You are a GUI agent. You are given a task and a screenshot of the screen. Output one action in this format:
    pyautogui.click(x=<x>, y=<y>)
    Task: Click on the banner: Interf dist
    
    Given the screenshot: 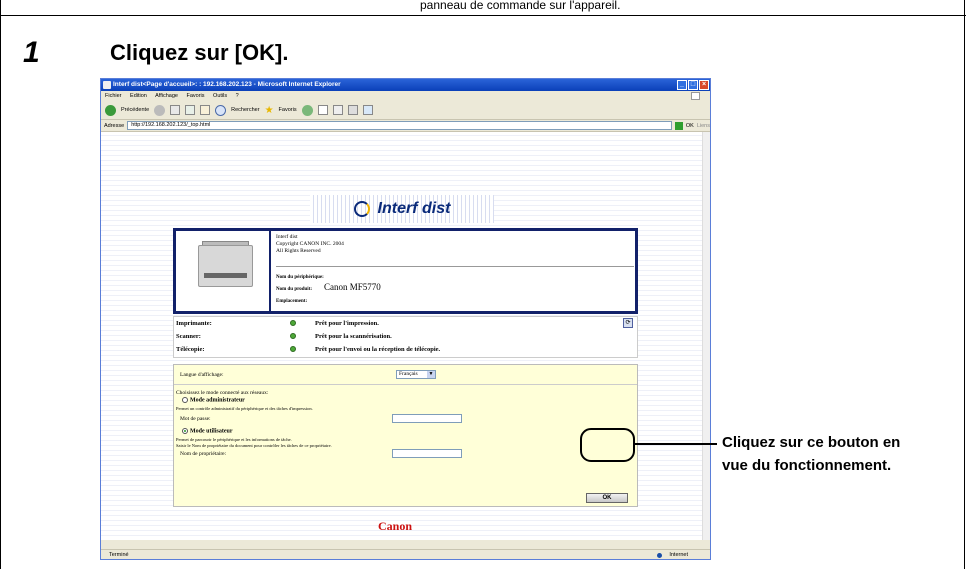 What is the action you would take?
    pyautogui.click(x=402, y=209)
    